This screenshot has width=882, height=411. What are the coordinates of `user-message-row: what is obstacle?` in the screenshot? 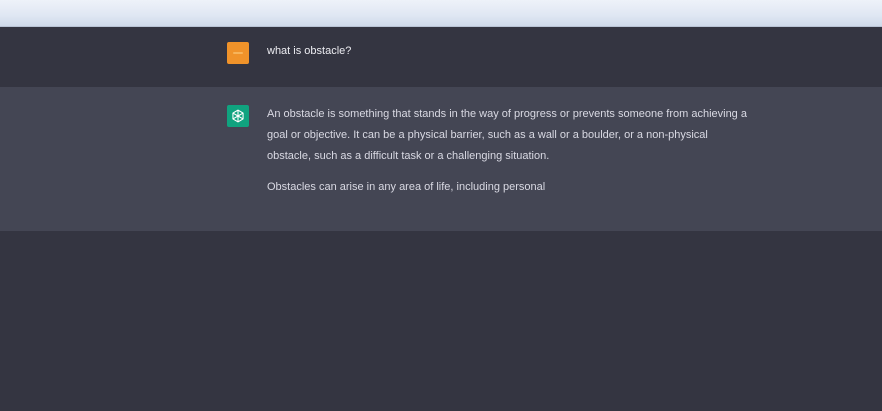 It's located at (441, 57).